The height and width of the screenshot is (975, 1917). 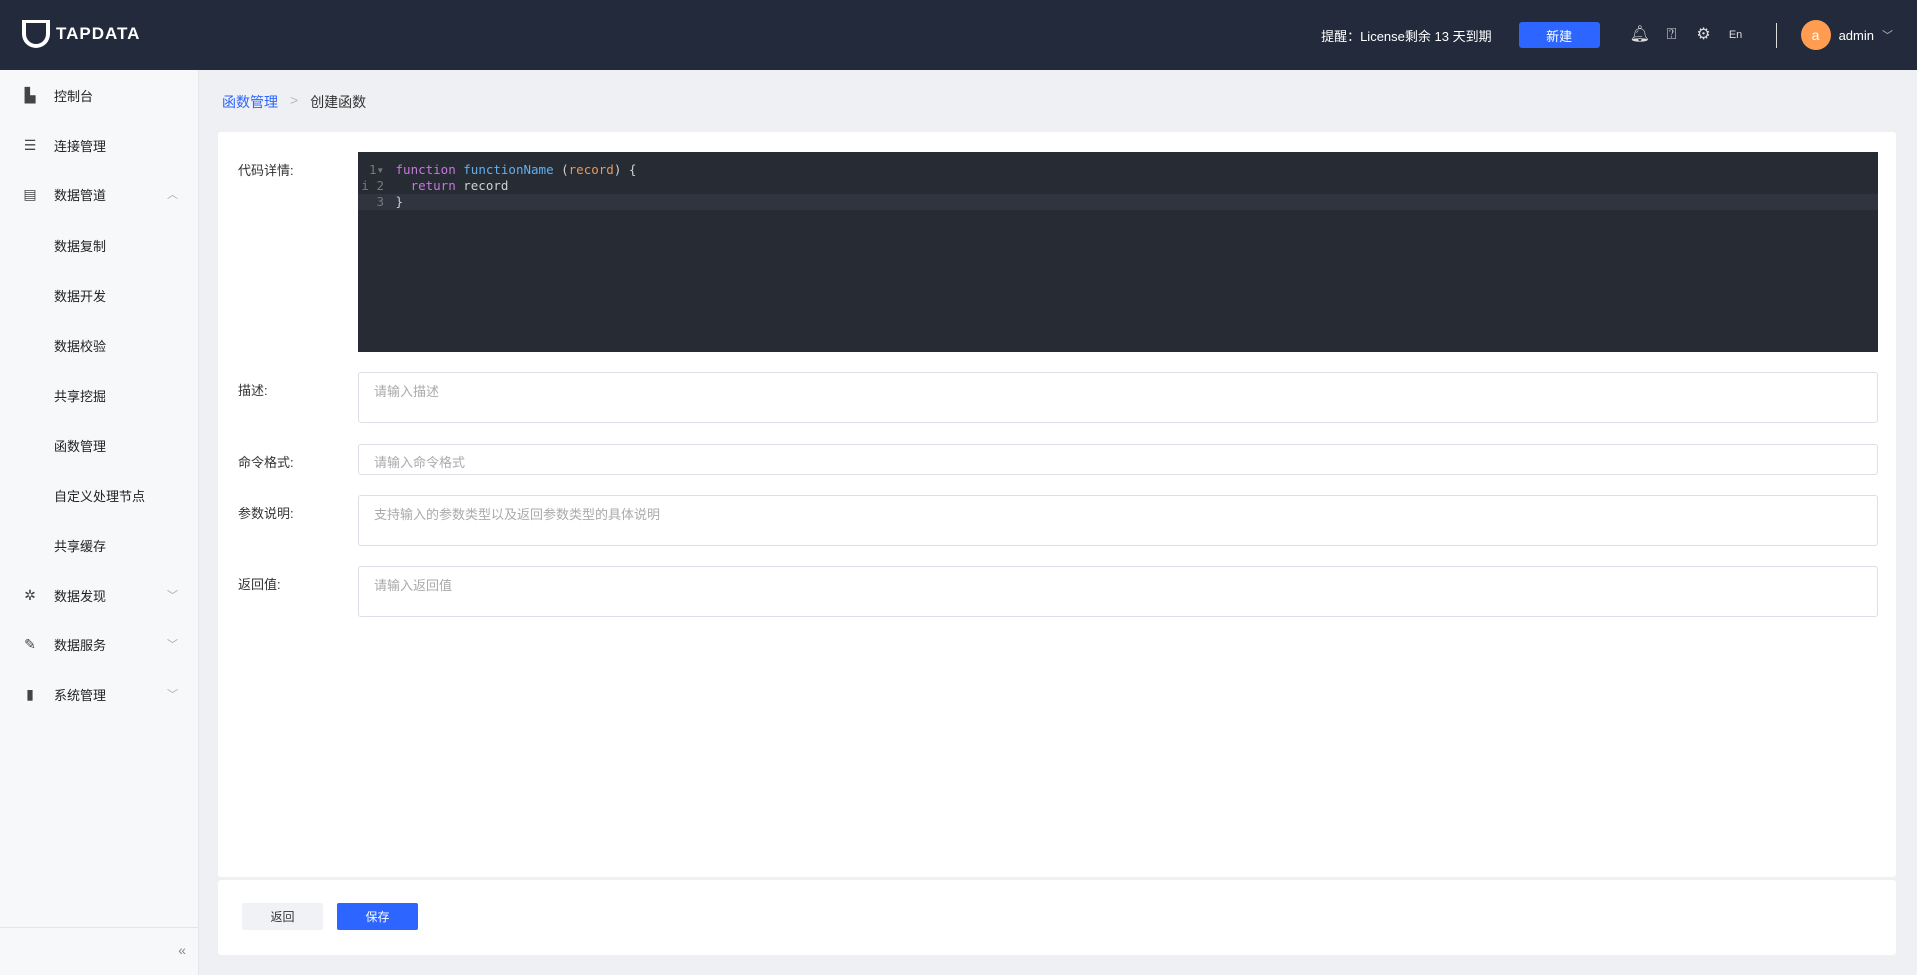 I want to click on breadcrumb: 函数管理 > 创建函数, so click(x=294, y=102).